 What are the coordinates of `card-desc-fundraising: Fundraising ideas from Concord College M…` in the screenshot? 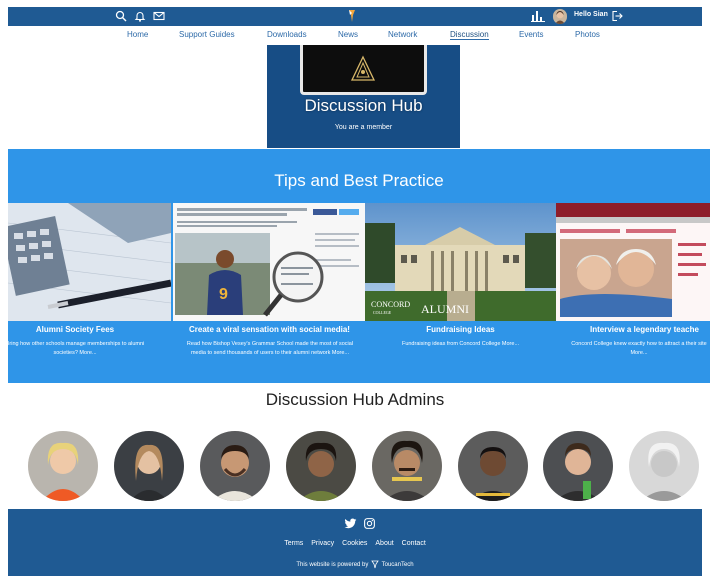 It's located at (460, 344).